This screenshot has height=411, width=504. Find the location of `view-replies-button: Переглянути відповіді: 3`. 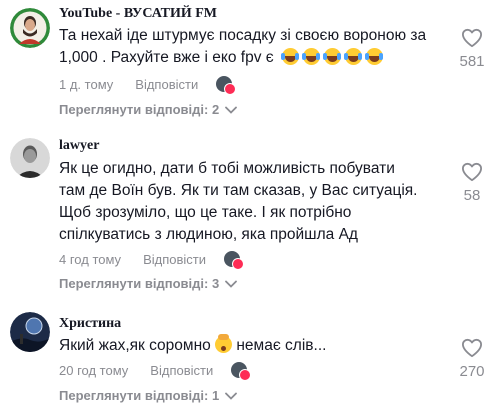

view-replies-button: Переглянути відповіді: 3 is located at coordinates (148, 283).